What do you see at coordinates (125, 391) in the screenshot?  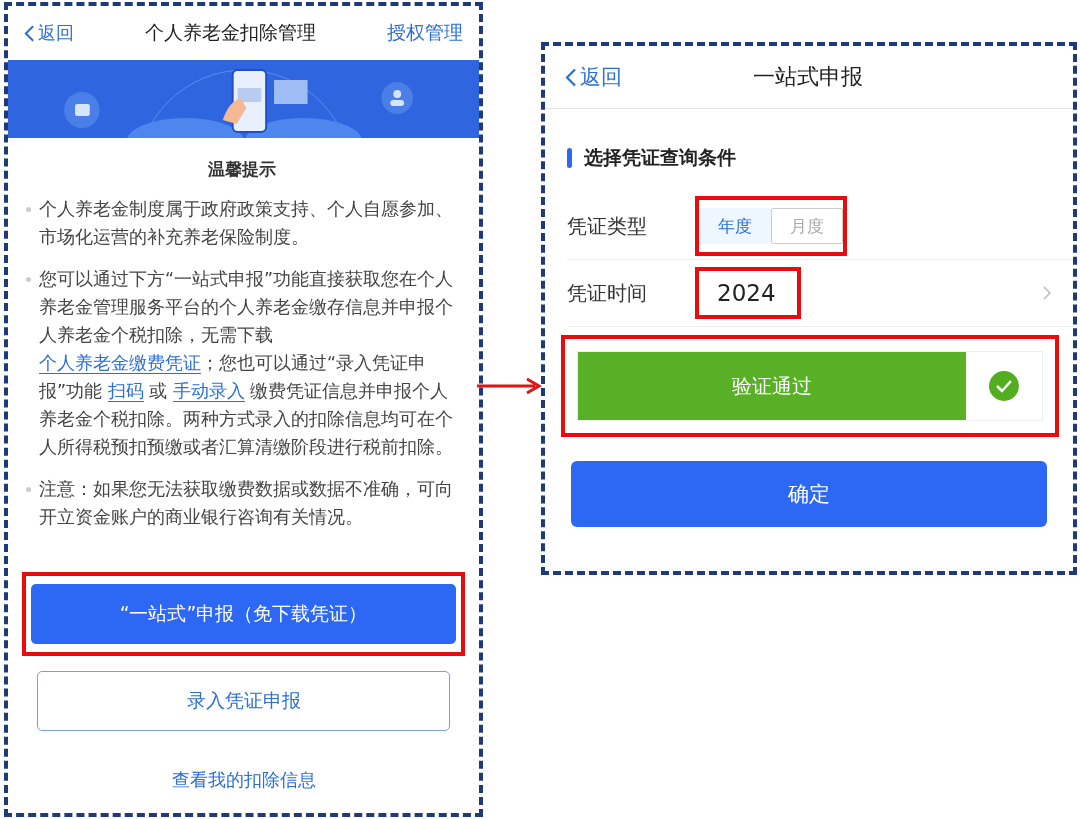 I see `inline-link: 扫码` at bounding box center [125, 391].